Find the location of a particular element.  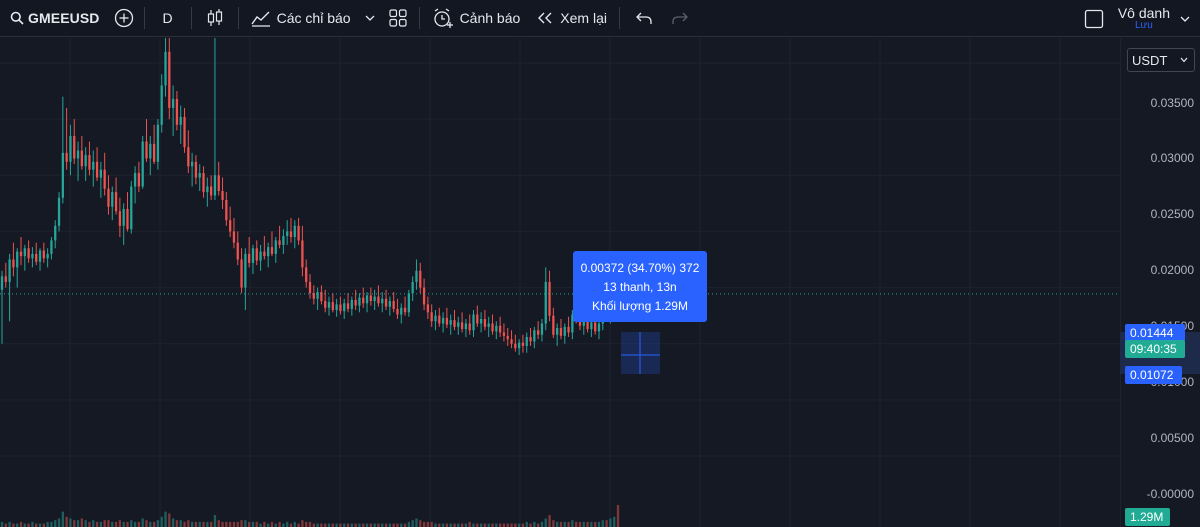

interval-button: D is located at coordinates (168, 18).